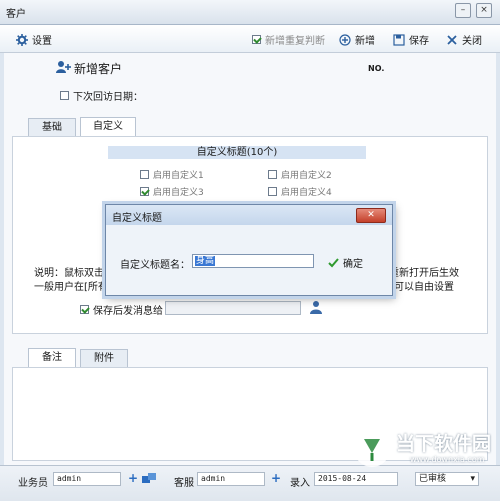 The image size is (500, 501). I want to click on watermark-text: 当下软件园, so click(444, 444).